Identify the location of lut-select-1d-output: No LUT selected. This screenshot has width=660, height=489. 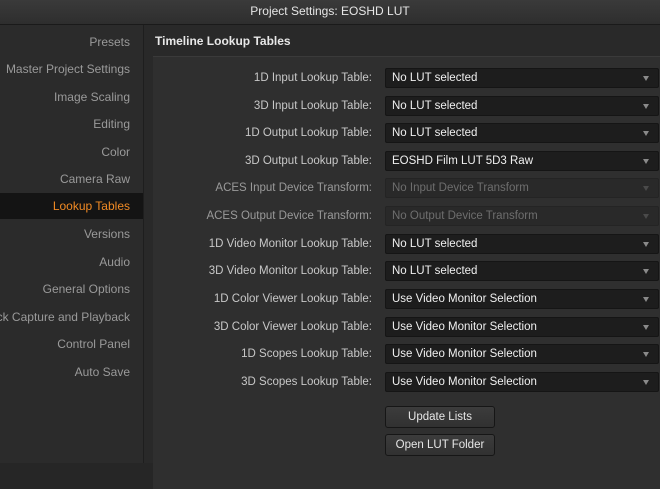
(522, 133).